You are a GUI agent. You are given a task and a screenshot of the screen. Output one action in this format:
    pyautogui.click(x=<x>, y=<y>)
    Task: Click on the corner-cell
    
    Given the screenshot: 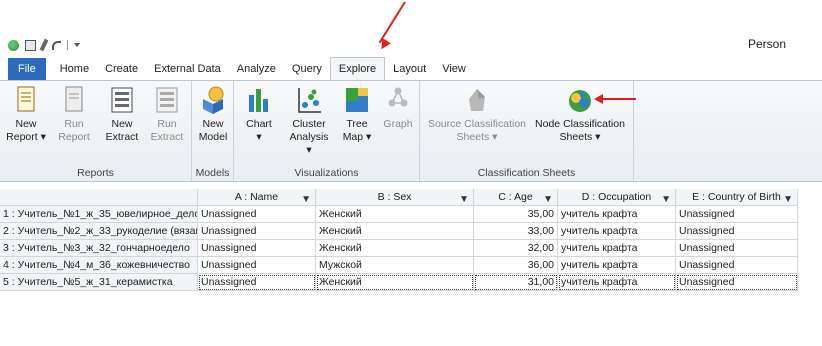 What is the action you would take?
    pyautogui.click(x=99, y=197)
    